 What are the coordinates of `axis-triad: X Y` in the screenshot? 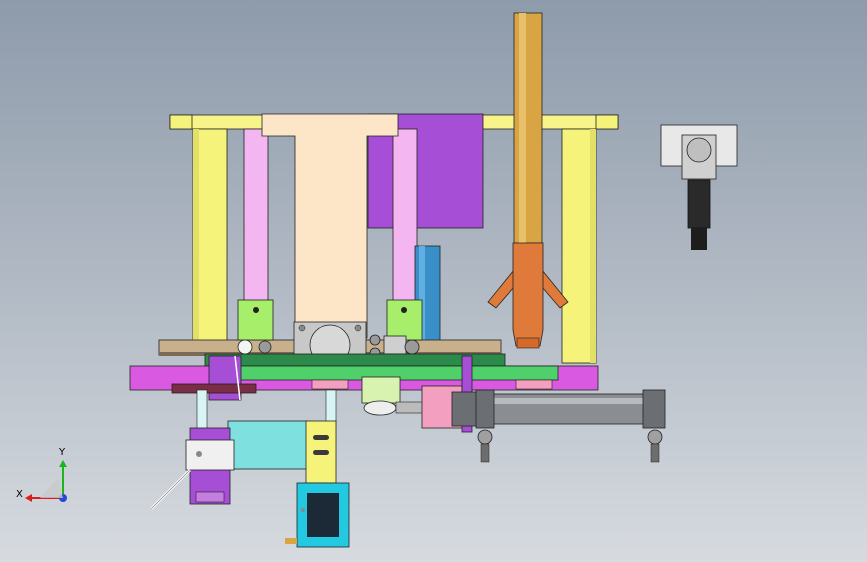 It's located at (41, 474).